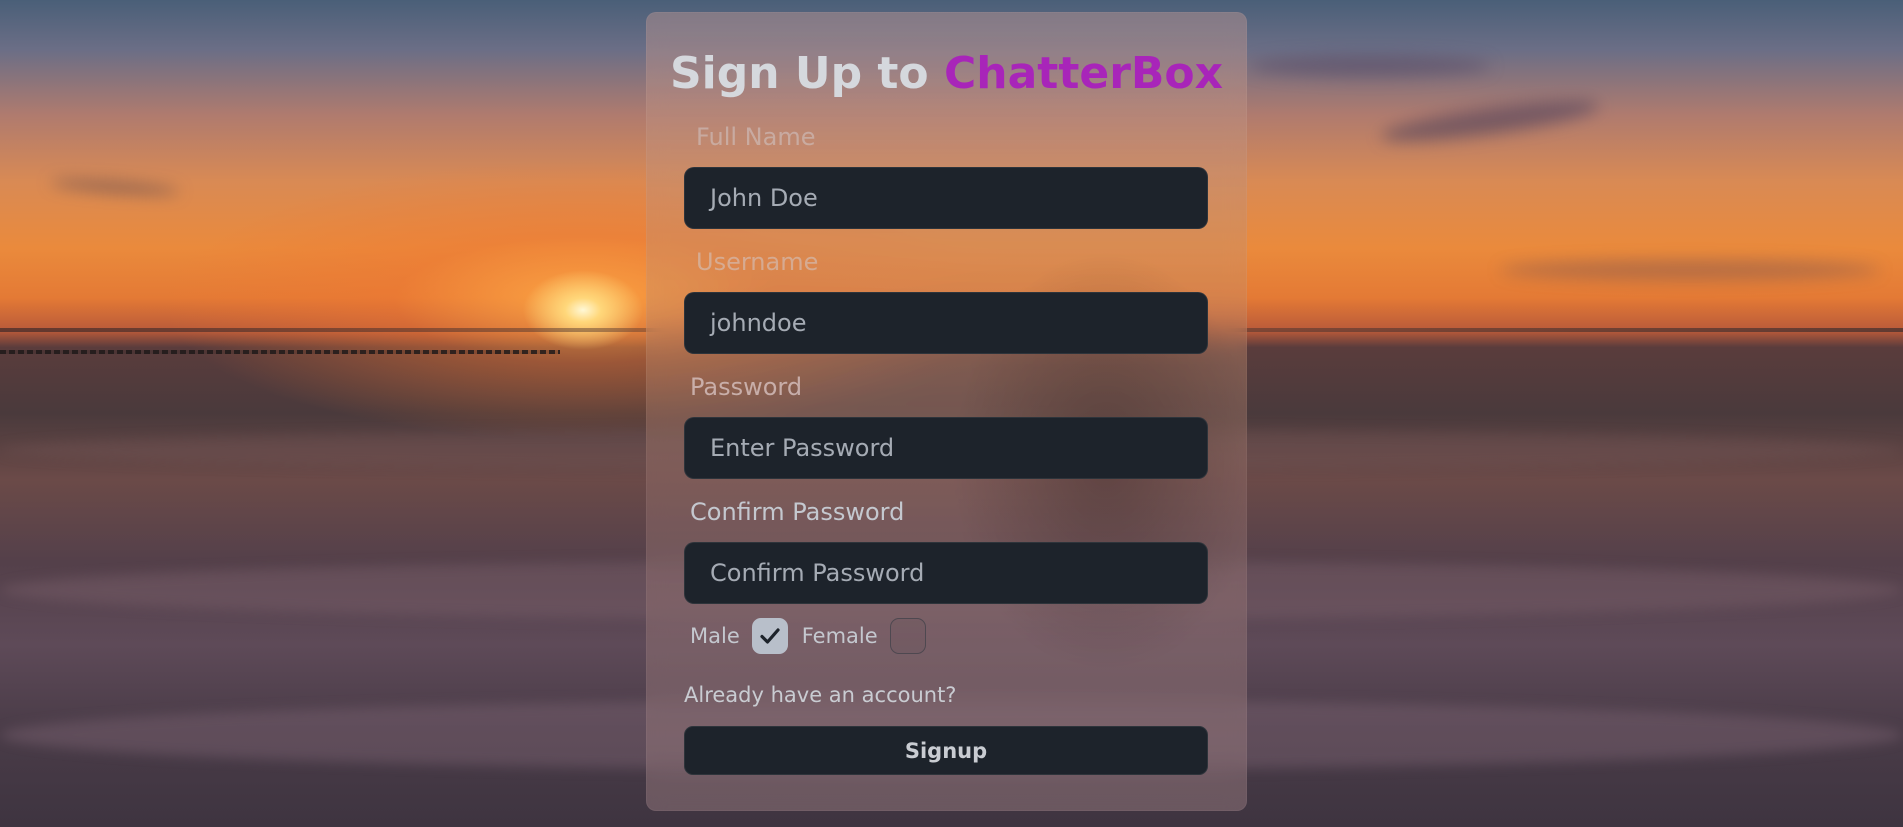 The height and width of the screenshot is (827, 1903). Describe the element at coordinates (946, 750) in the screenshot. I see `signup-button: Signup` at that location.